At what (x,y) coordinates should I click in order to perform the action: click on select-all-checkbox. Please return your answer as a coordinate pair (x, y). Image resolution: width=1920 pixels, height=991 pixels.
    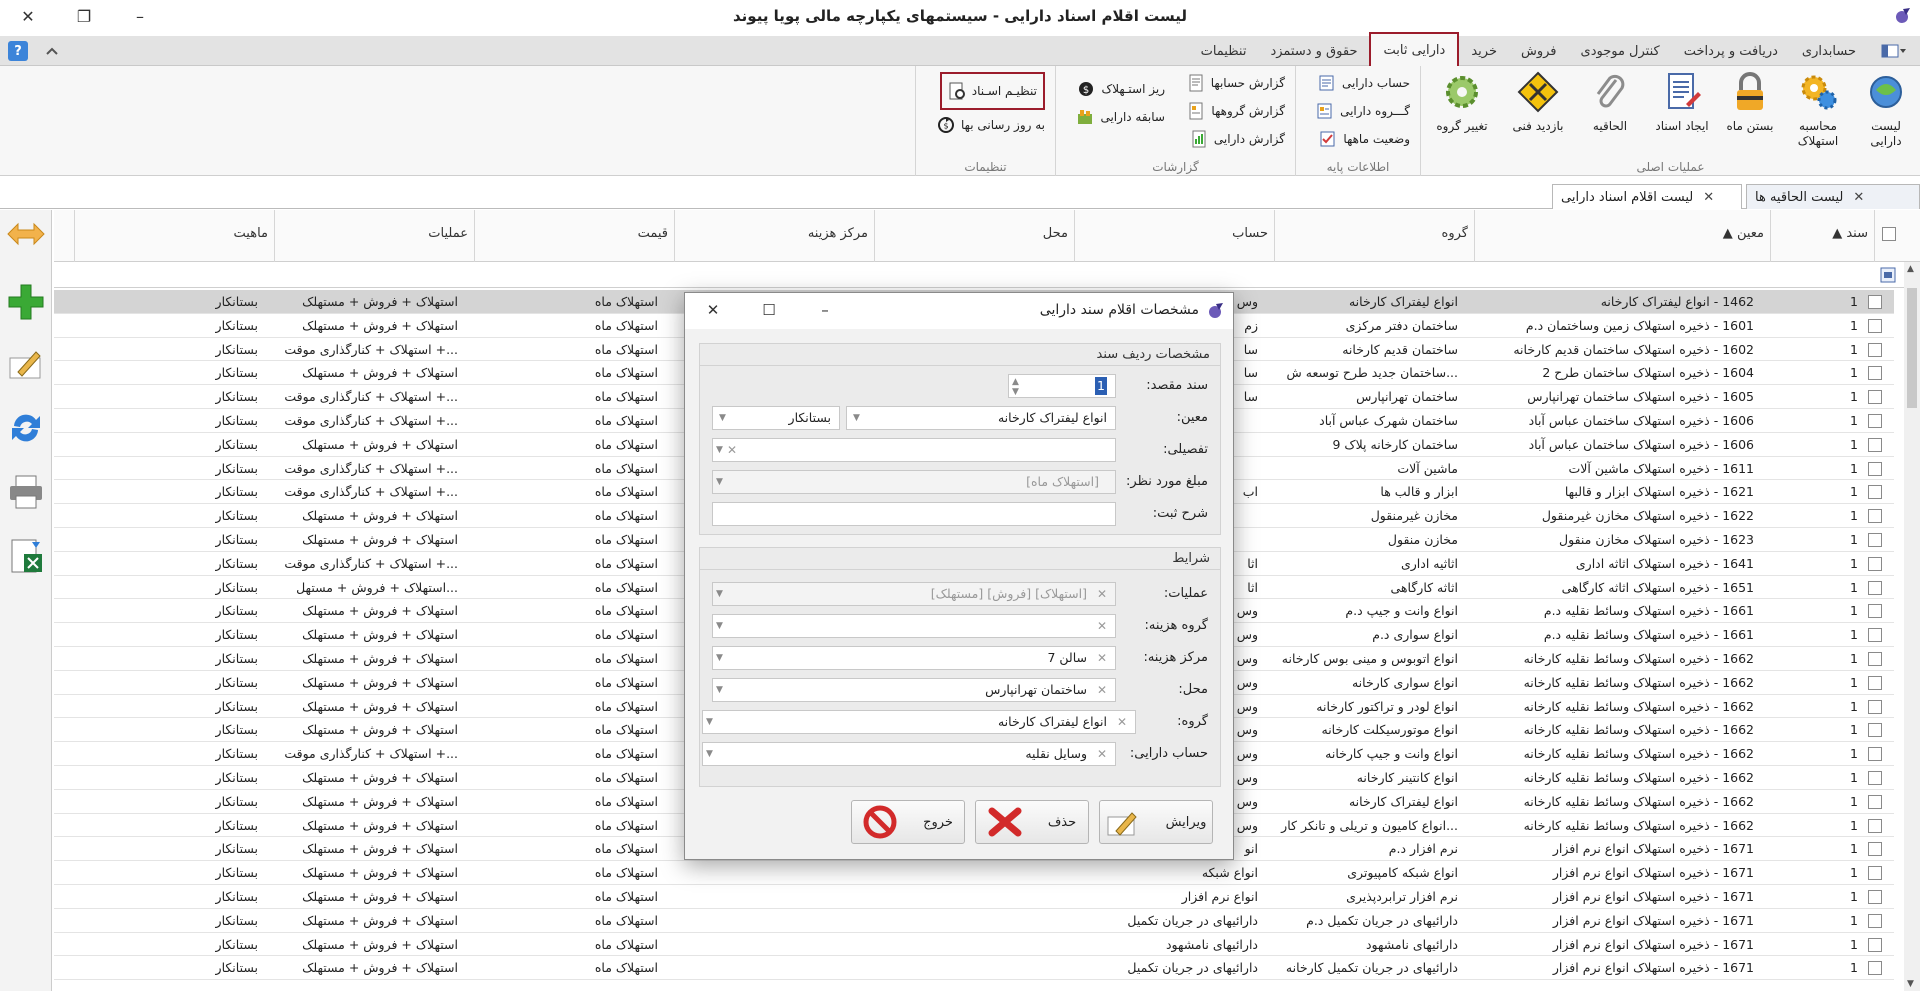
    Looking at the image, I should click on (1889, 234).